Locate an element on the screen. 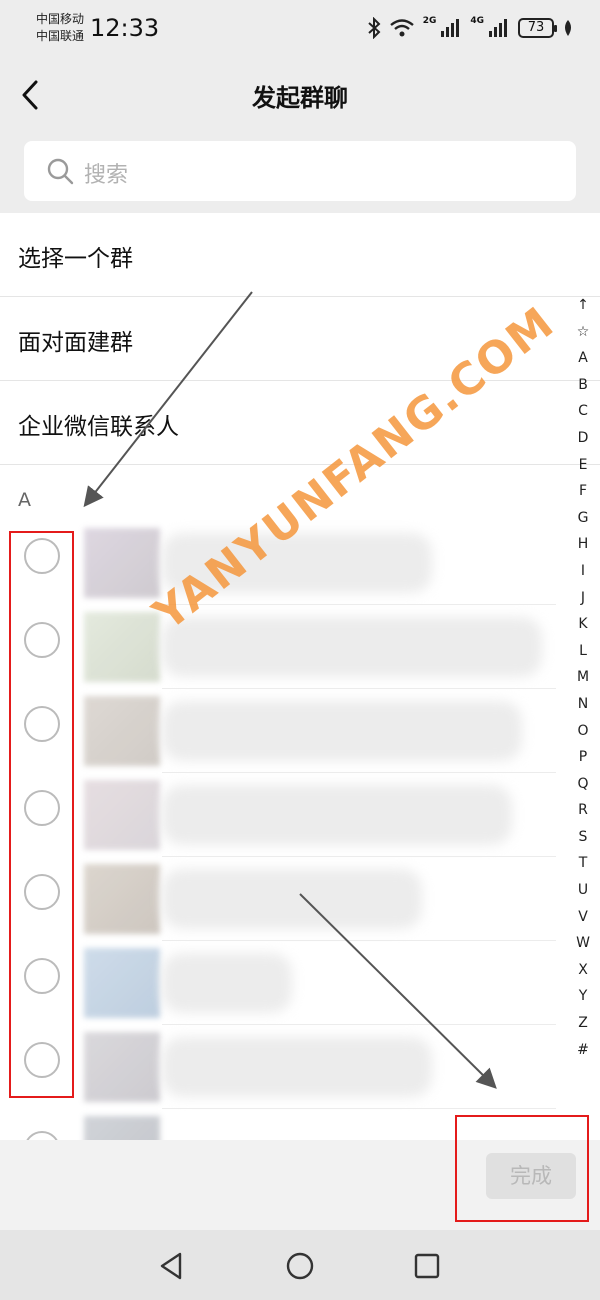 The width and height of the screenshot is (600, 1300). menu-item-work-contacts: 企业微信联系人 is located at coordinates (300, 423).